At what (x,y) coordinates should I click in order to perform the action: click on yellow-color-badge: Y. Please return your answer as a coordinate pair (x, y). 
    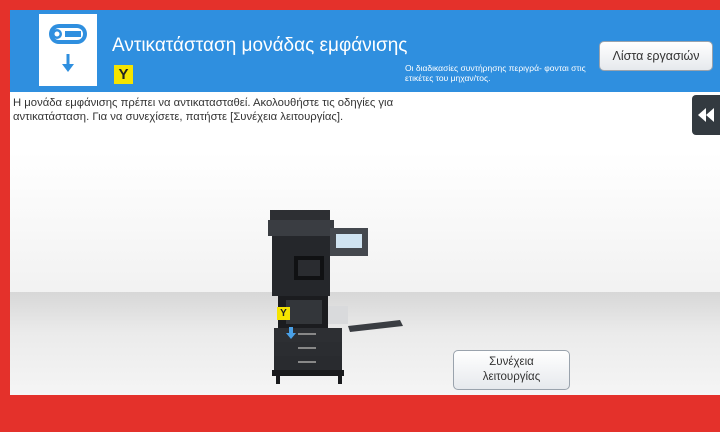
    Looking at the image, I should click on (123, 74).